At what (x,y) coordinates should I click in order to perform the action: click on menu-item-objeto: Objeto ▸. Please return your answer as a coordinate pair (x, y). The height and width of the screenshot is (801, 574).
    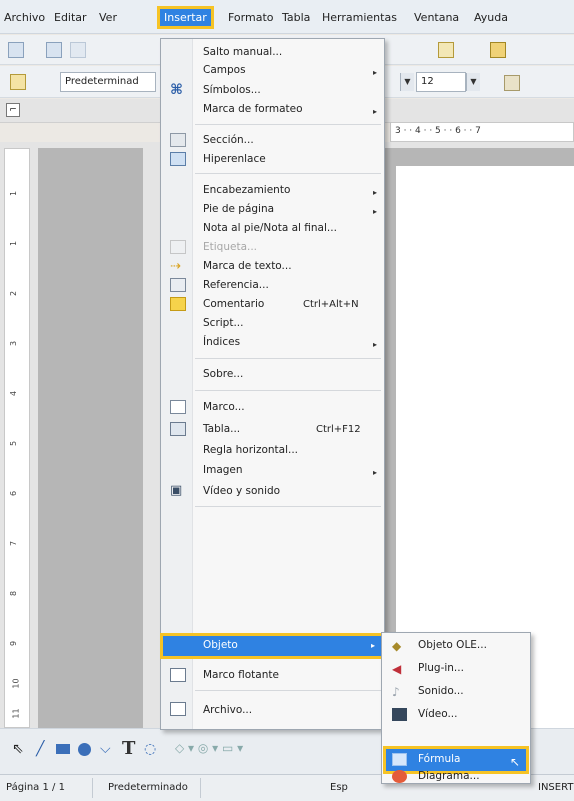
    Looking at the image, I should click on (273, 646).